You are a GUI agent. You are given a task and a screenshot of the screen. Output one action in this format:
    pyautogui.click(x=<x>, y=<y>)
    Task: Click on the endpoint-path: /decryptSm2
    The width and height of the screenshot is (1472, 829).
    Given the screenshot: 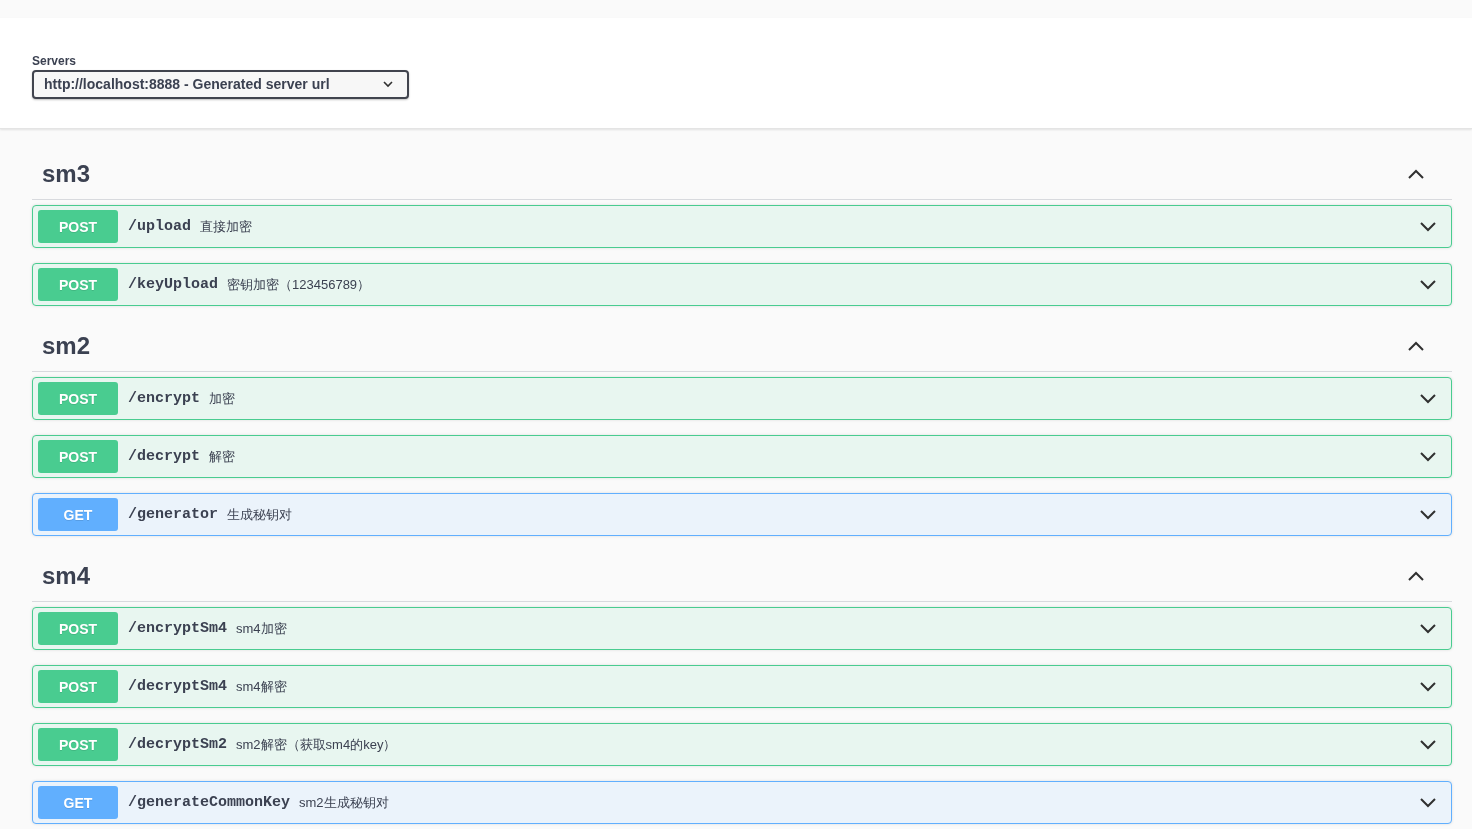 What is the action you would take?
    pyautogui.click(x=178, y=744)
    